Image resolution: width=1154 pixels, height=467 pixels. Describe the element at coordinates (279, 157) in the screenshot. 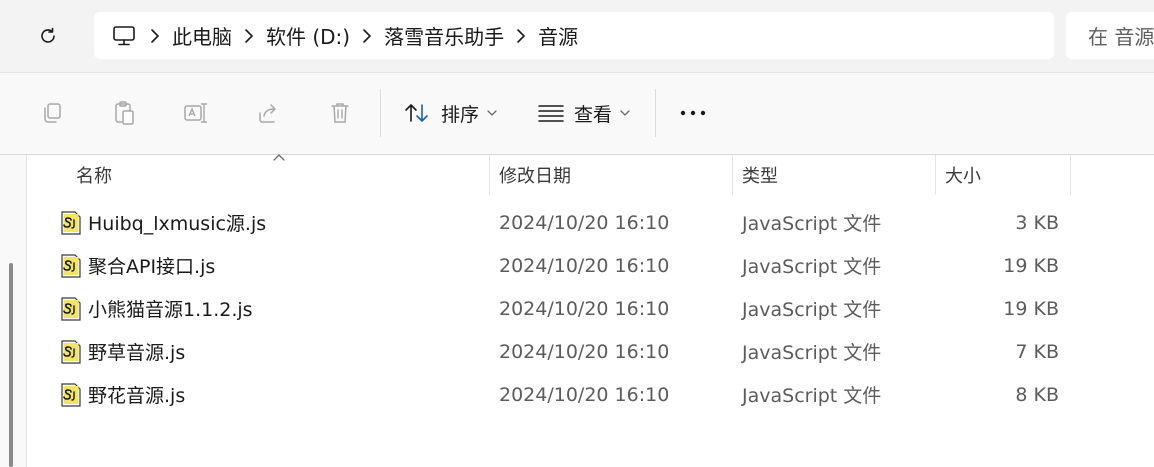

I see `sort-ascending-icon` at that location.